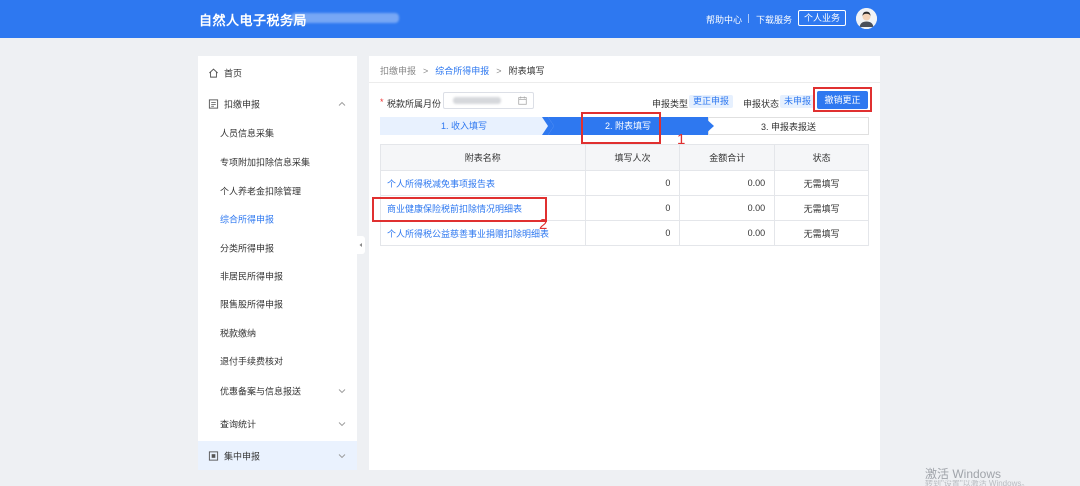 The image size is (1080, 486). Describe the element at coordinates (711, 101) in the screenshot. I see `declare-type-tag: 更正申报` at that location.